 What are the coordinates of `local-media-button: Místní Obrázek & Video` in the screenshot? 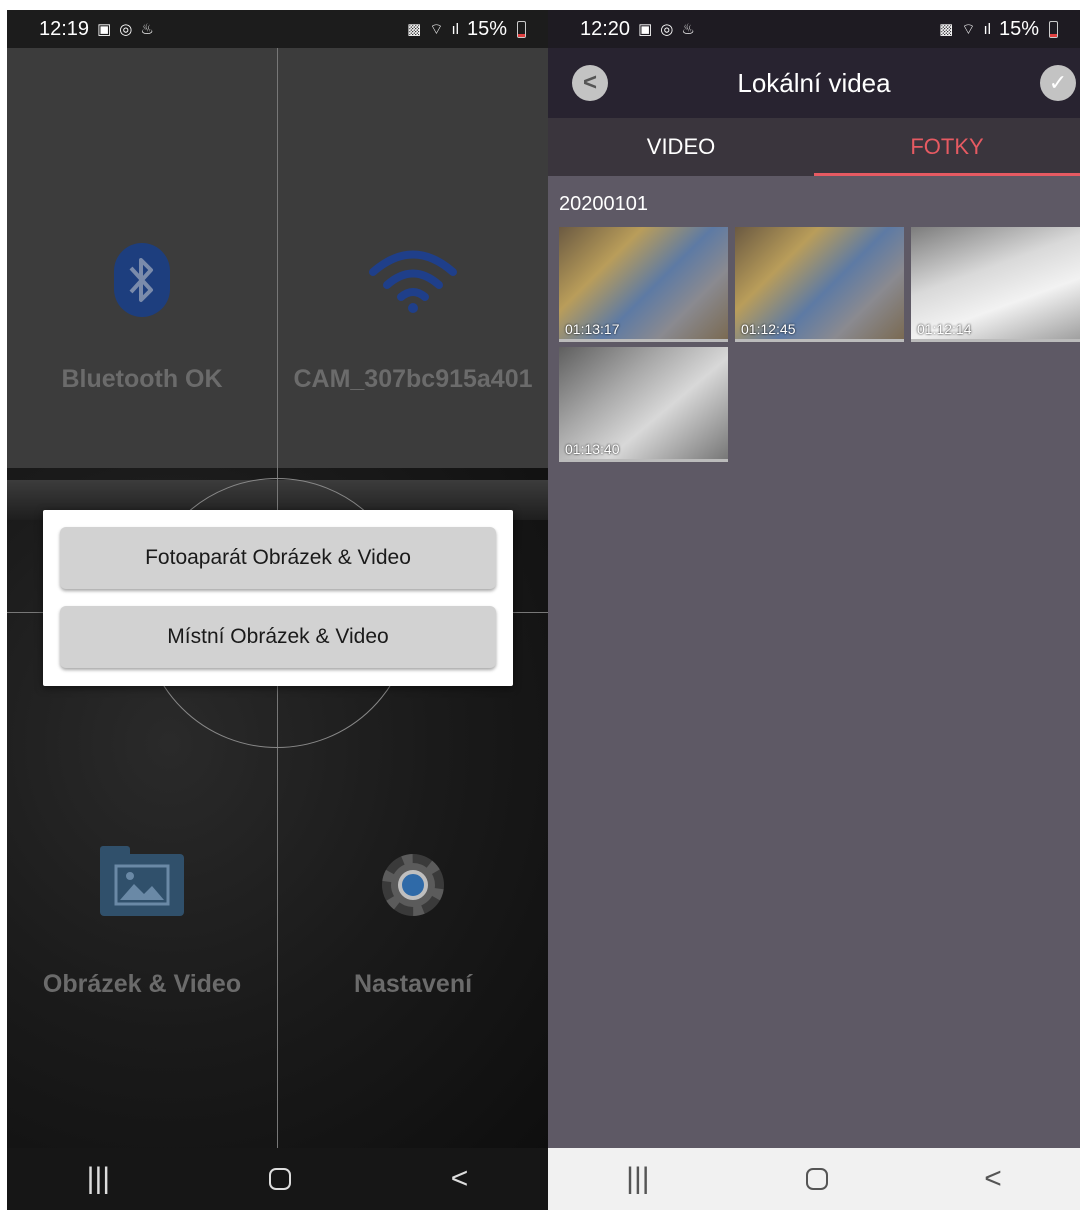 It's located at (278, 637).